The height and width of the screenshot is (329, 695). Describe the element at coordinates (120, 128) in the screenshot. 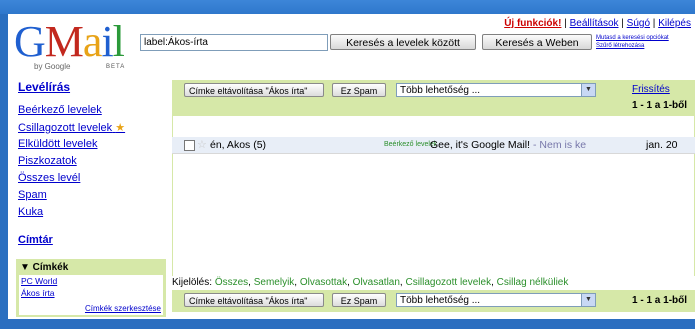

I see `star-icon: ★` at that location.